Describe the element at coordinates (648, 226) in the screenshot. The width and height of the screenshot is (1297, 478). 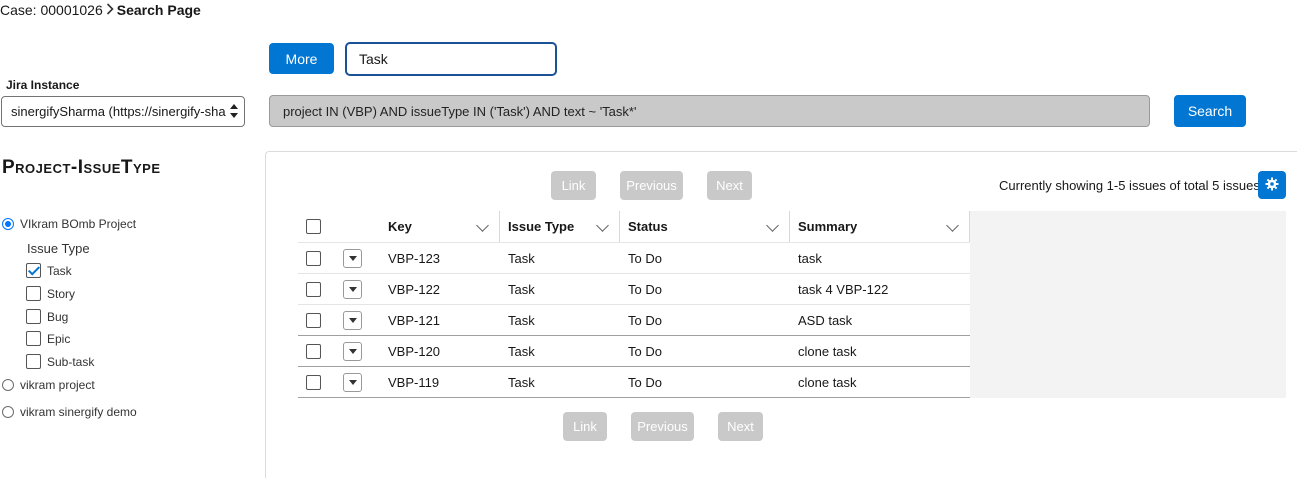
I see `column-label: Status` at that location.